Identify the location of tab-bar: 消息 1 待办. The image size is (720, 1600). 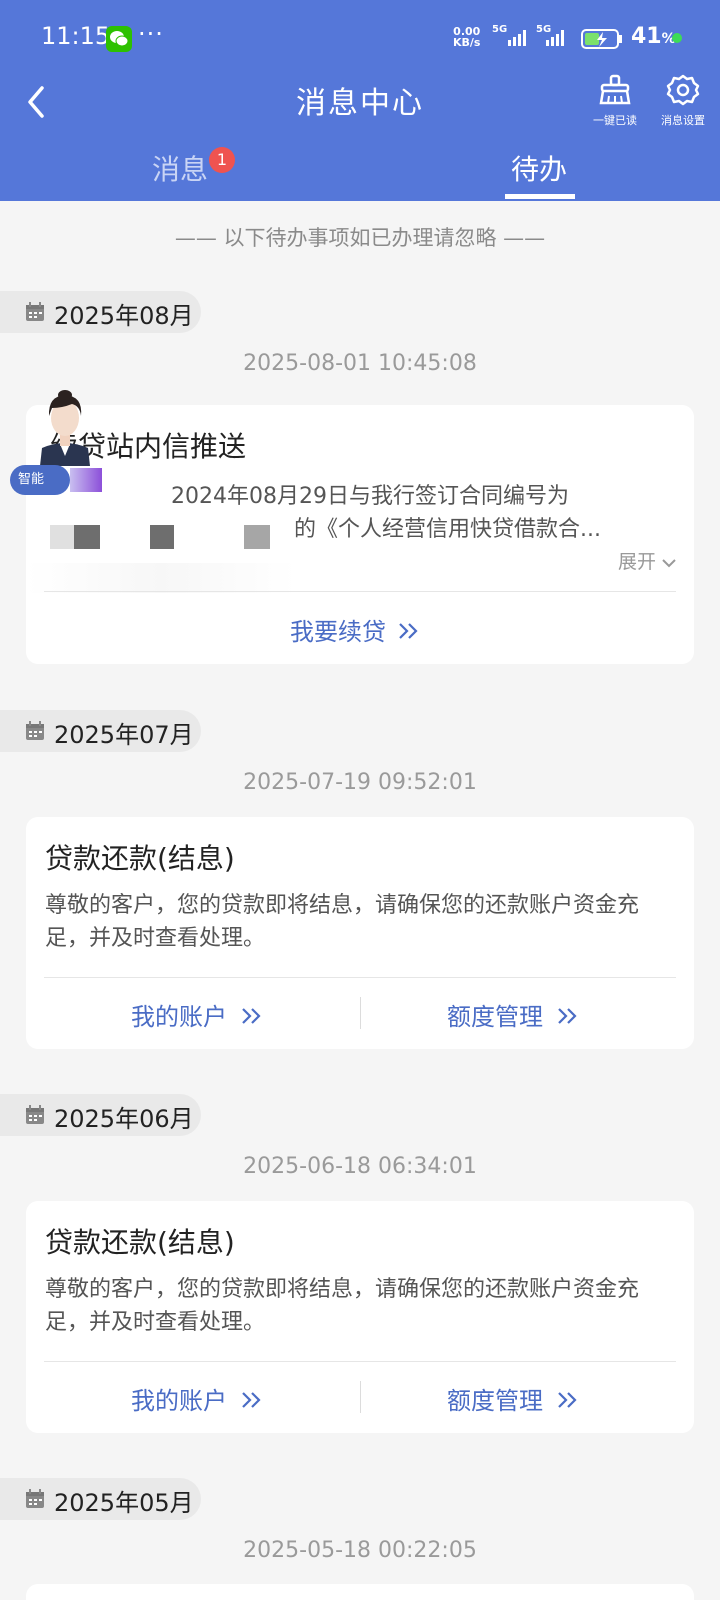
(360, 172).